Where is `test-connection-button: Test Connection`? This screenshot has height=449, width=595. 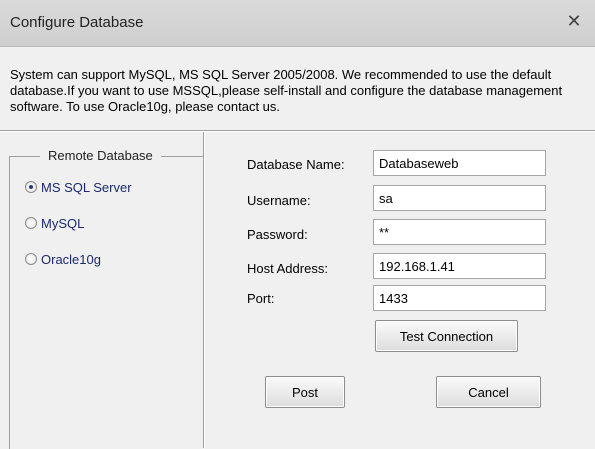 test-connection-button: Test Connection is located at coordinates (446, 336).